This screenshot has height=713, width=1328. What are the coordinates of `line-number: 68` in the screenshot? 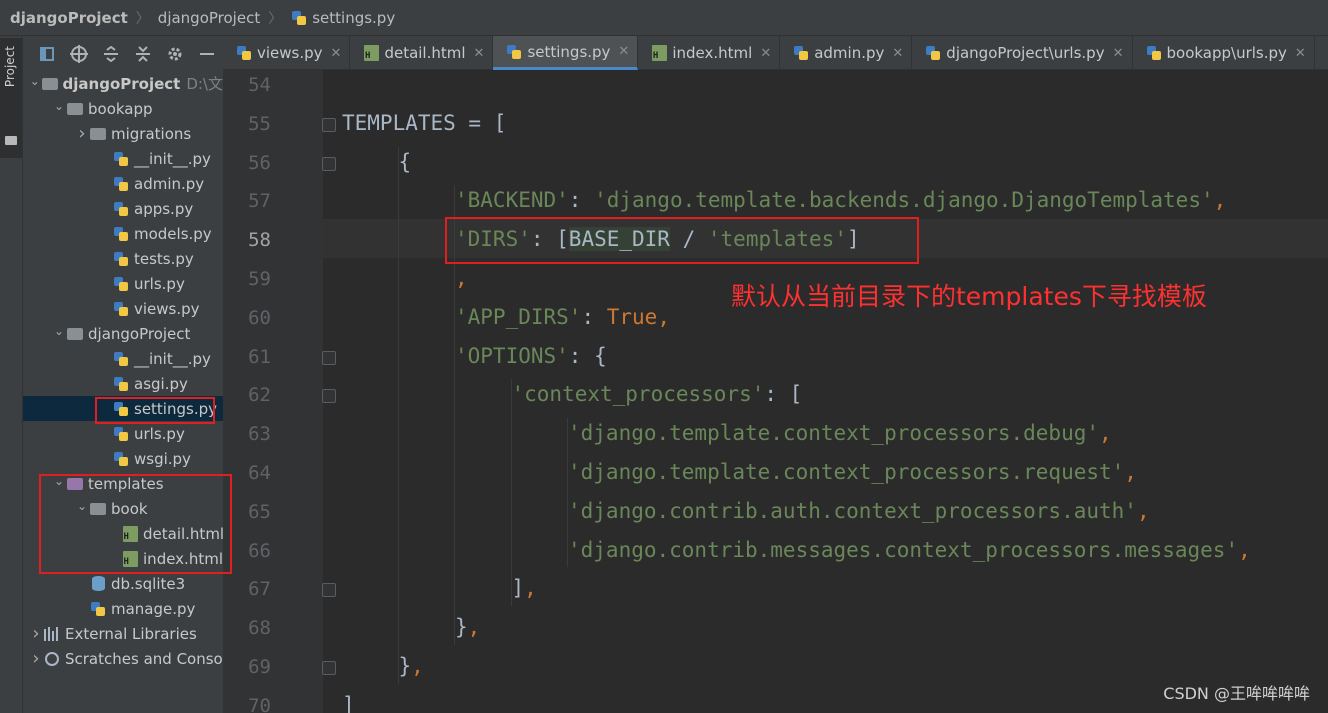 It's located at (259, 628).